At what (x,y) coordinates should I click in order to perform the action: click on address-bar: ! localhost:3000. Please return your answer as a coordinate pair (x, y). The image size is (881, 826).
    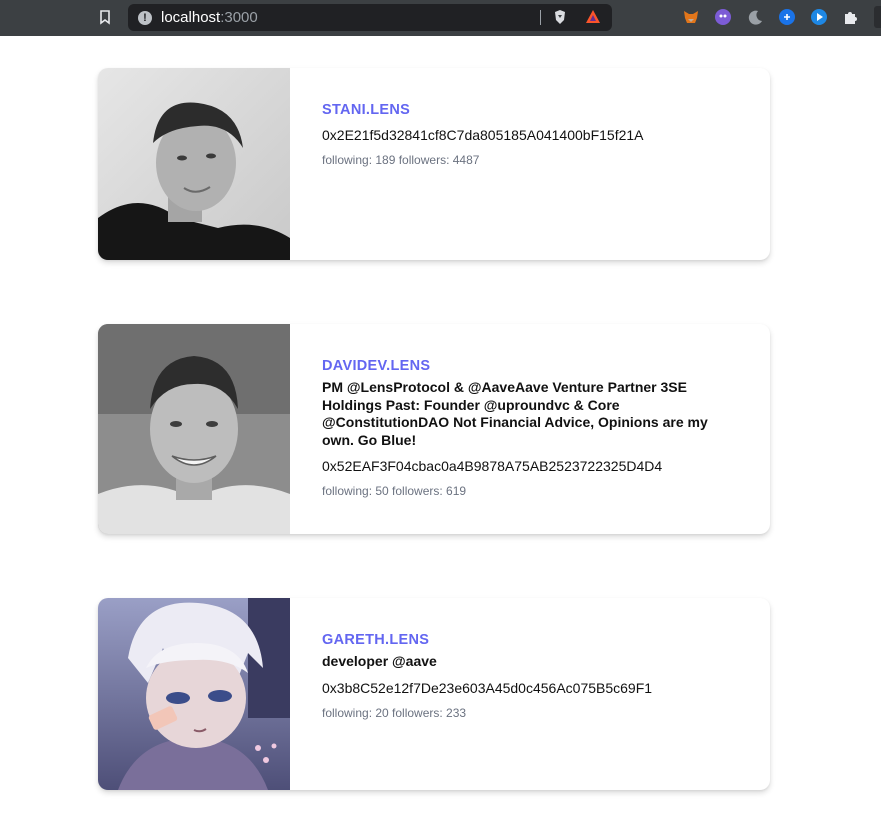
    Looking at the image, I should click on (370, 17).